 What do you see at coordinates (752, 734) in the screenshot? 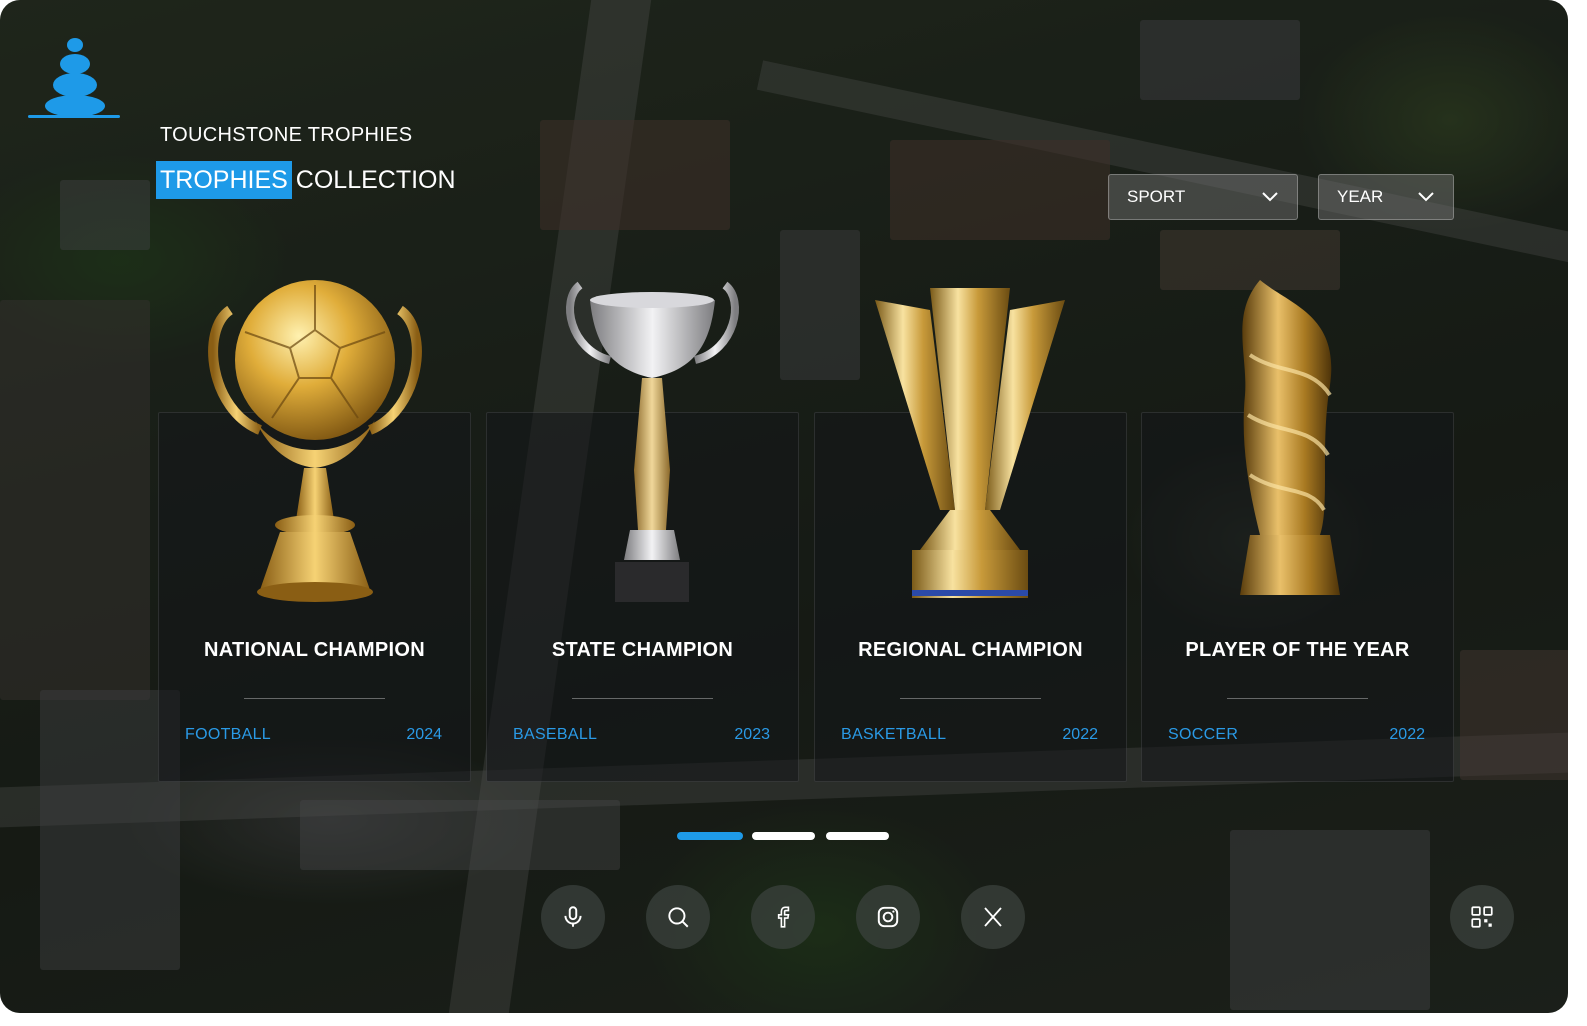
I see `card-year: 2023` at bounding box center [752, 734].